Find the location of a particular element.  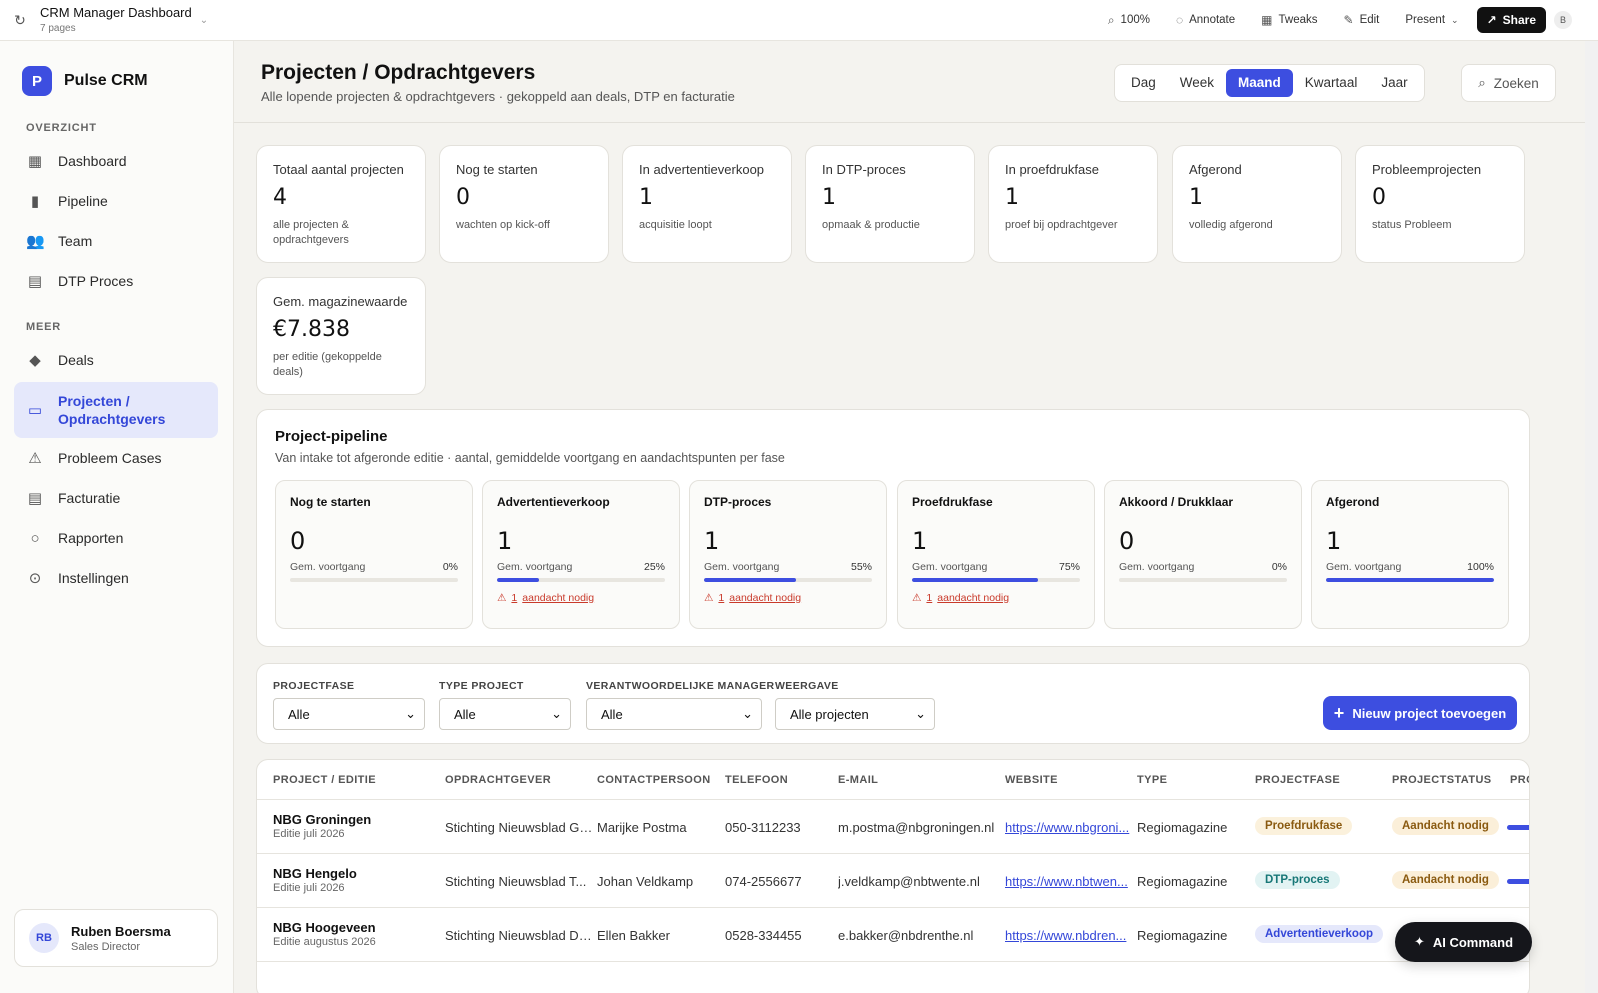

brand: P Pulse CRM is located at coordinates (85, 81).